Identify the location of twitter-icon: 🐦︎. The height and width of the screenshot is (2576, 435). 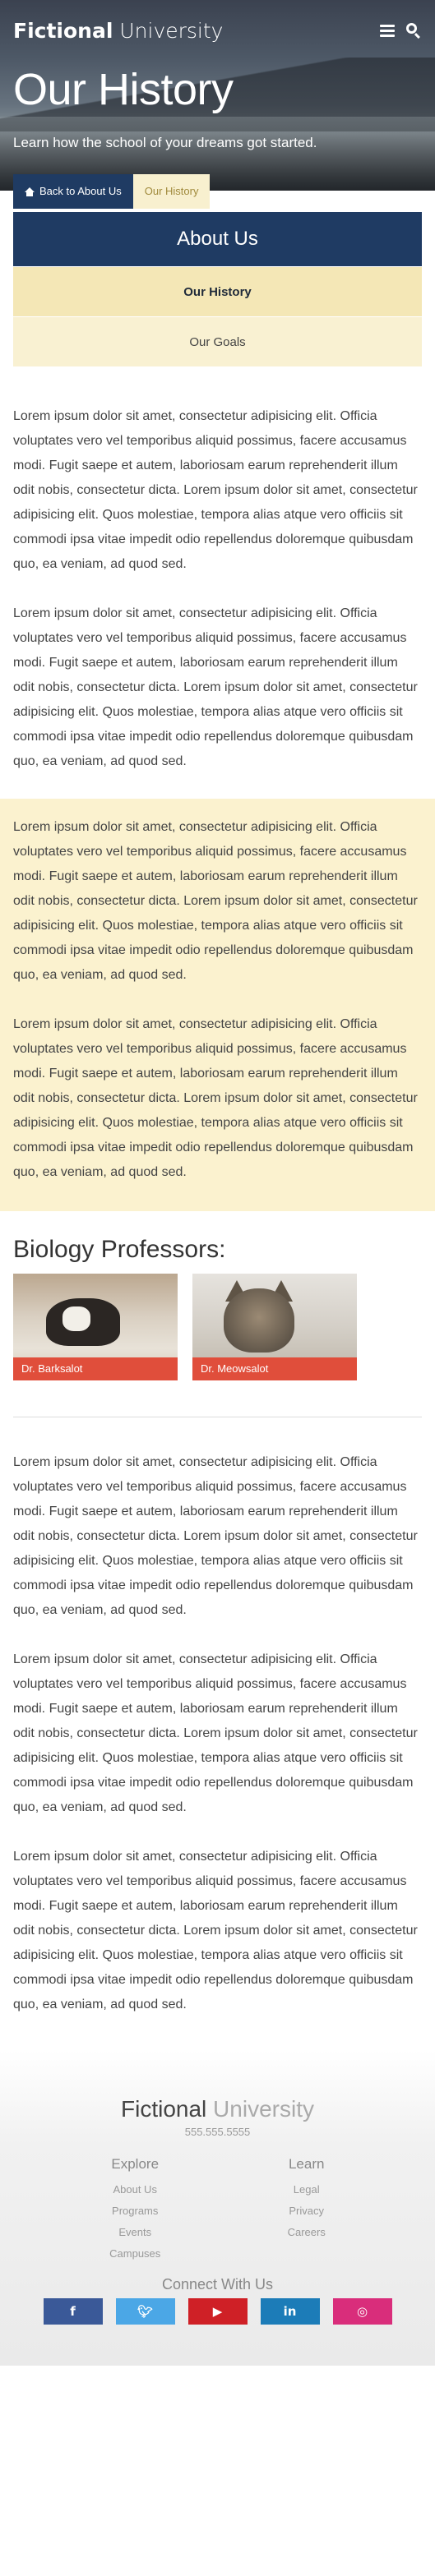
(145, 2311).